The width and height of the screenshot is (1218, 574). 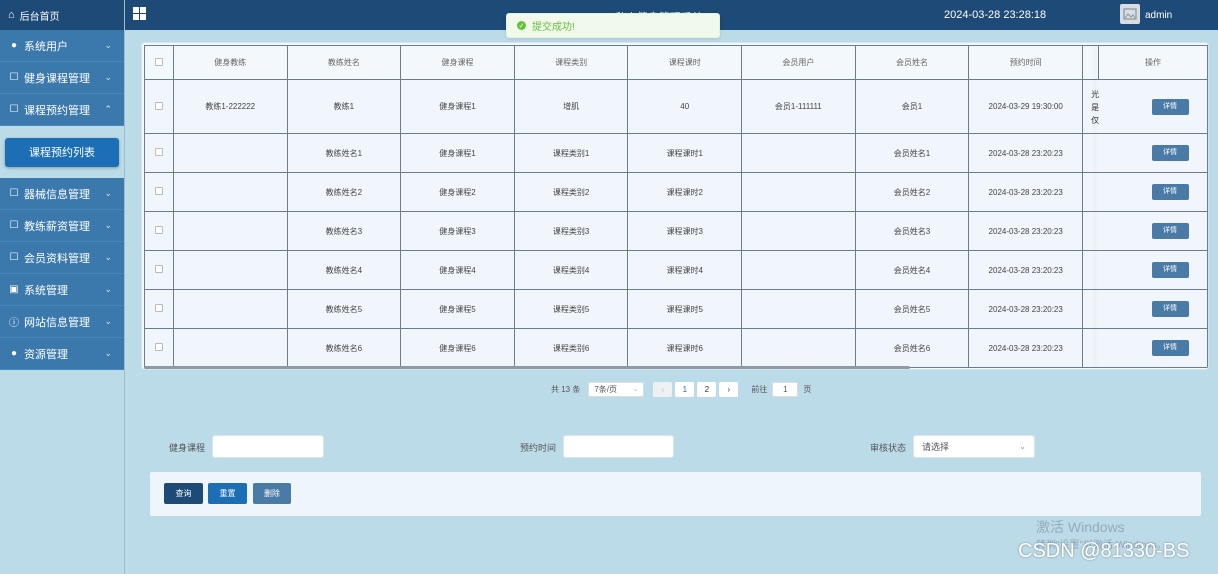 I want to click on avatar, so click(x=1130, y=14).